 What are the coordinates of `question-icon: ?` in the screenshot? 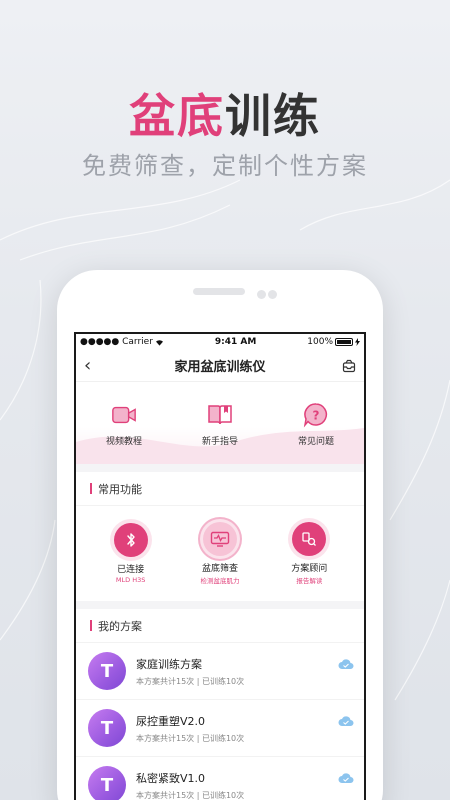 It's located at (316, 415).